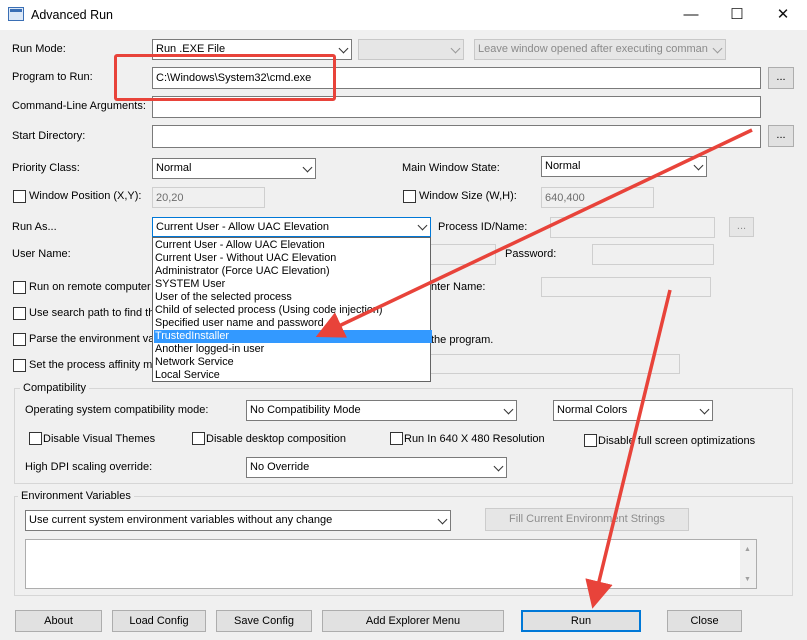 The image size is (807, 640). I want to click on user-name-label: User Name:, so click(41, 254).